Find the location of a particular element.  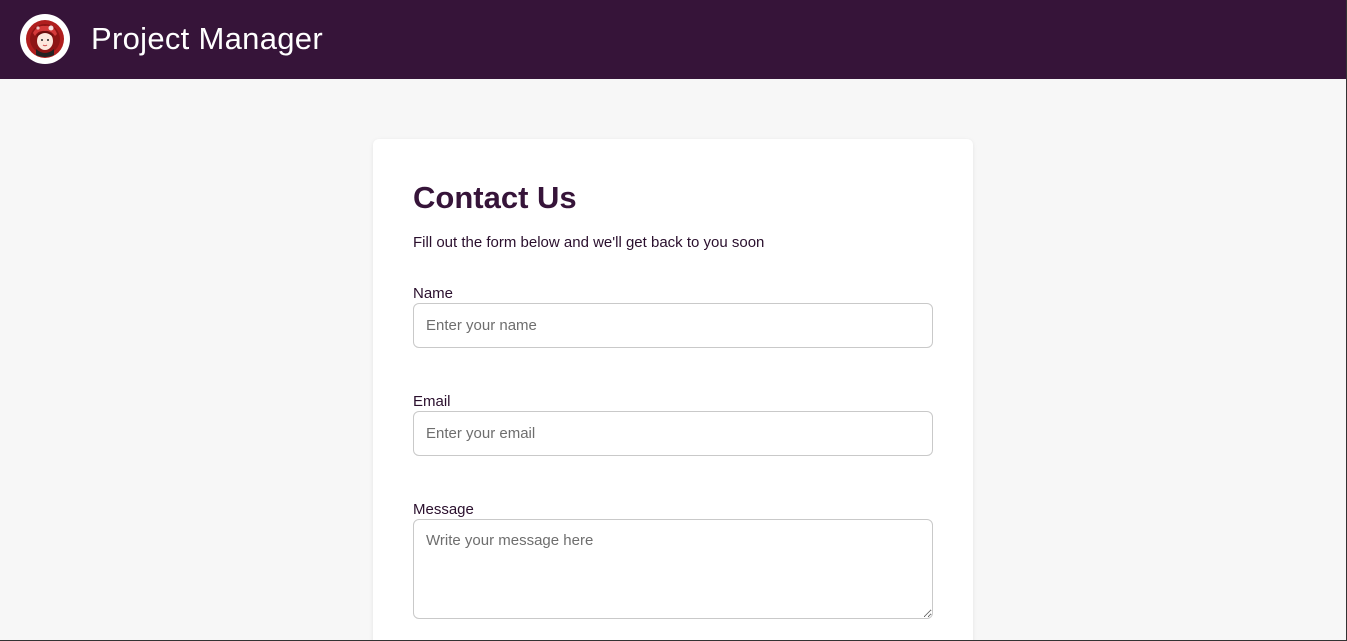

name-input is located at coordinates (673, 325).